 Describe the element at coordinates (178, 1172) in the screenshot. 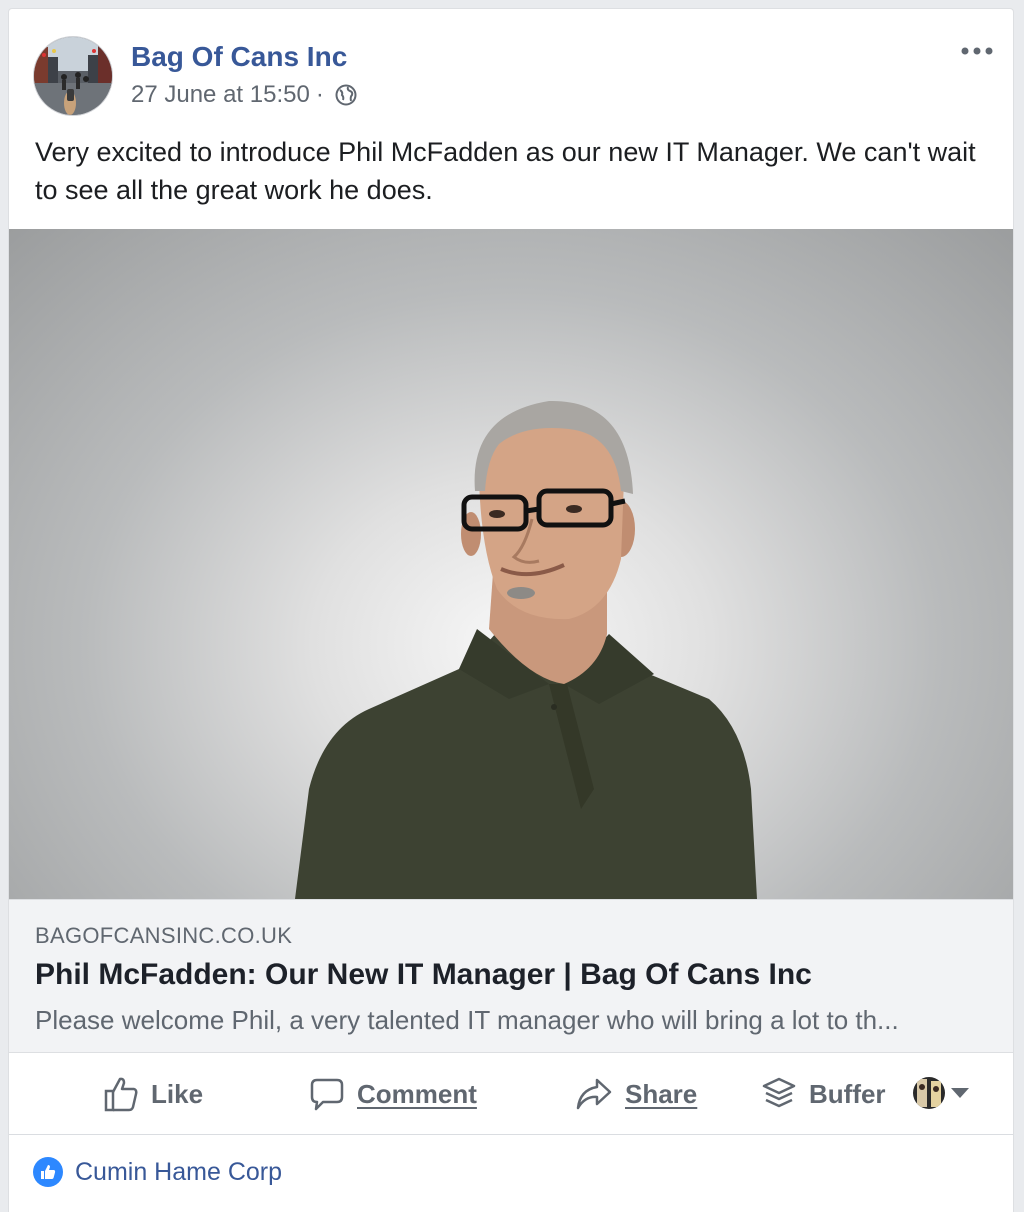

I see `liker-name: Cumin Hame Corp` at that location.